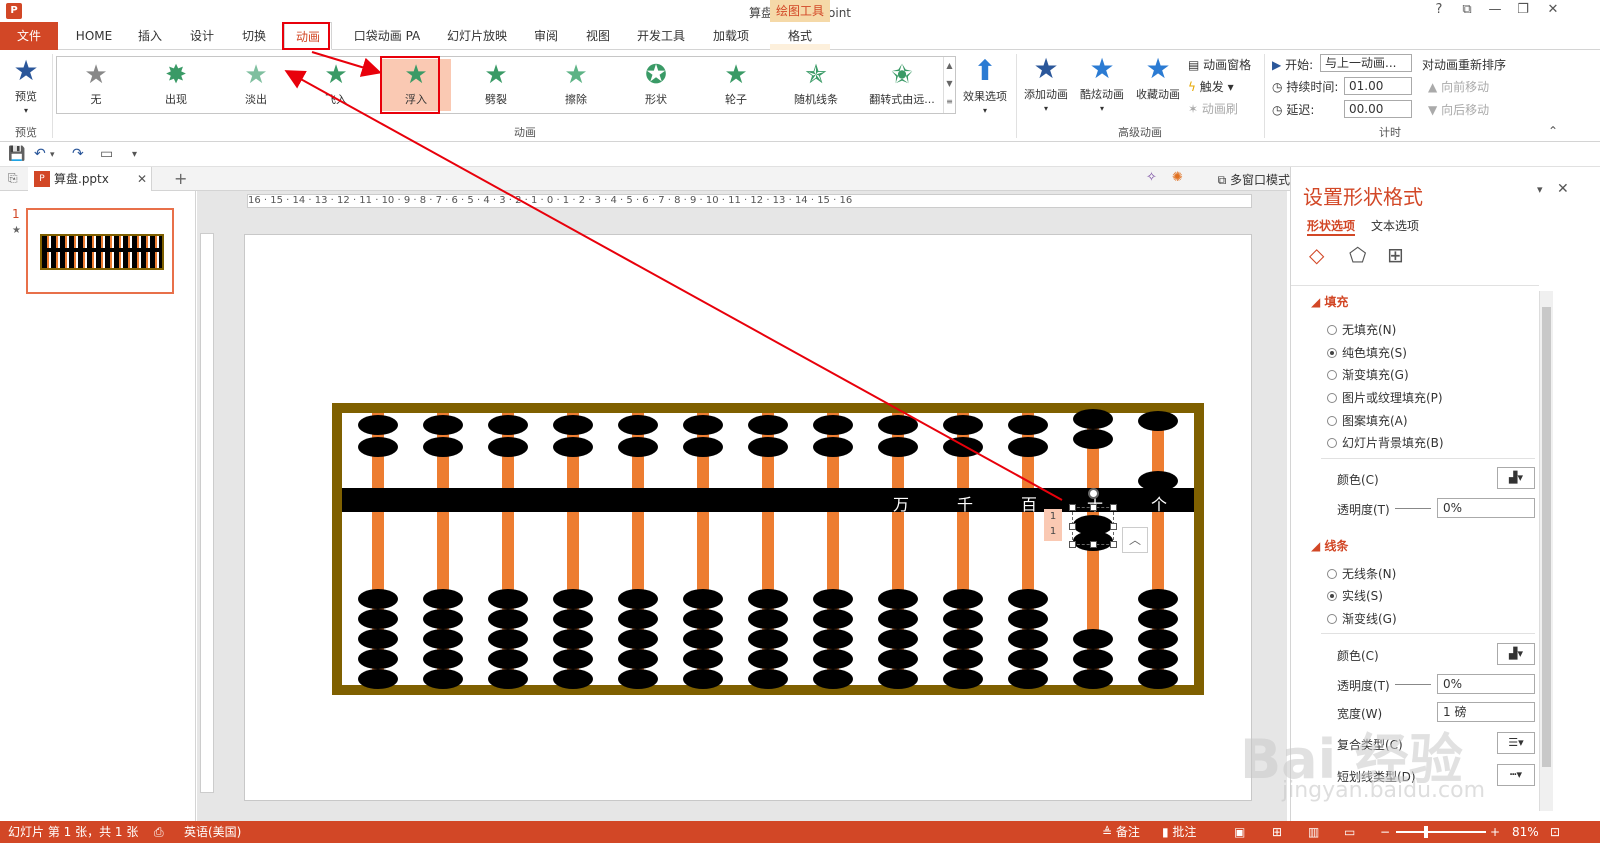 The image size is (1600, 863). I want to click on tab-home: HOME, so click(94, 36).